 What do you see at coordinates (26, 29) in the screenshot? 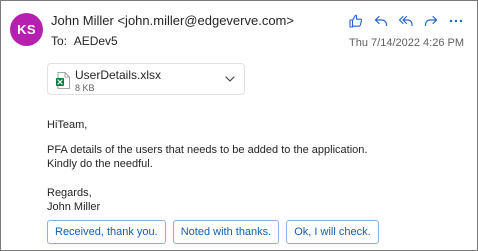
I see `avatar: KS` at bounding box center [26, 29].